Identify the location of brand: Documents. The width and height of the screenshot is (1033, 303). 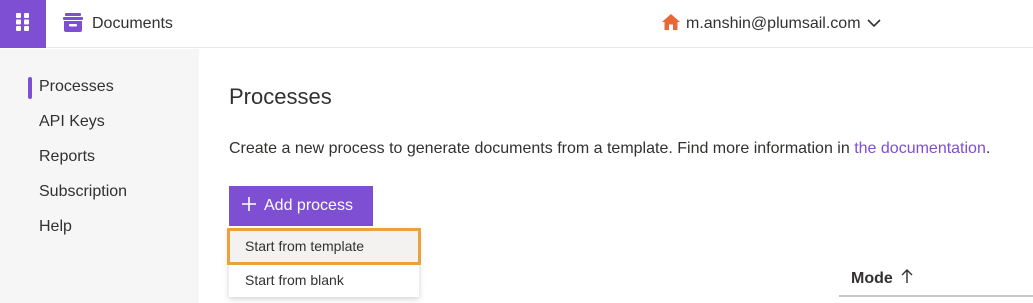
(117, 24).